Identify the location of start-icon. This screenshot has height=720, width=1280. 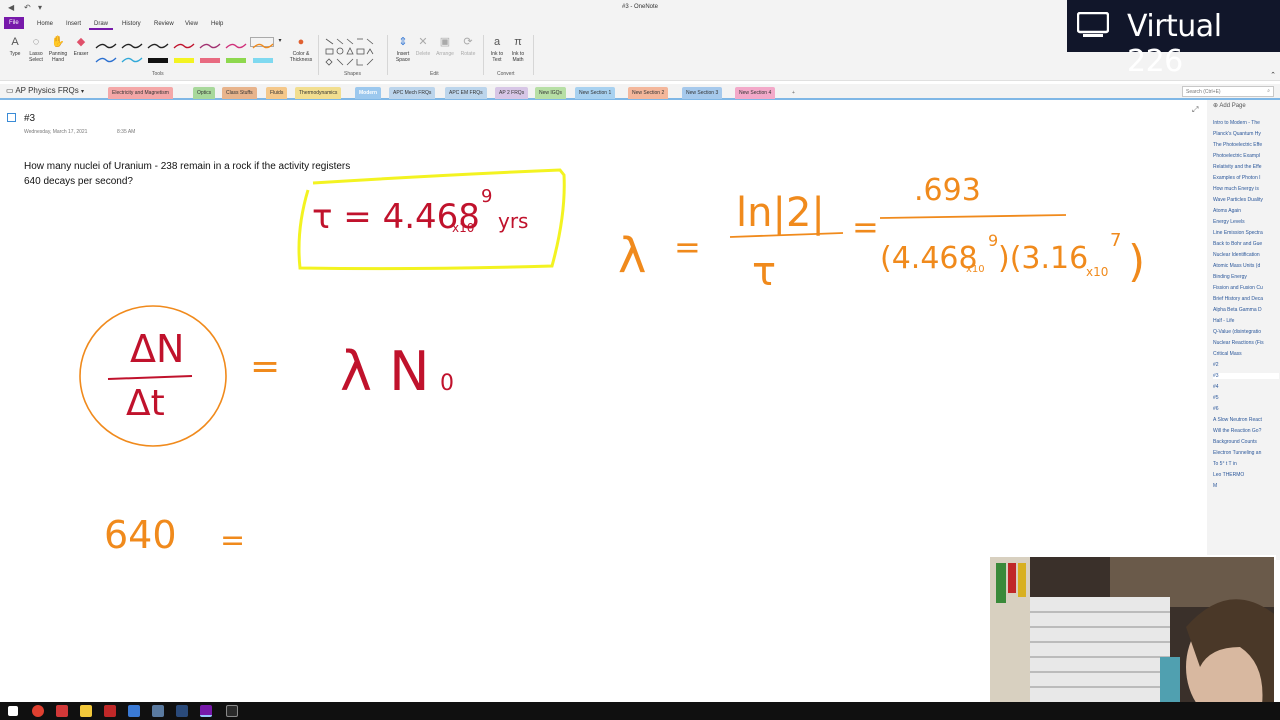
(13, 711).